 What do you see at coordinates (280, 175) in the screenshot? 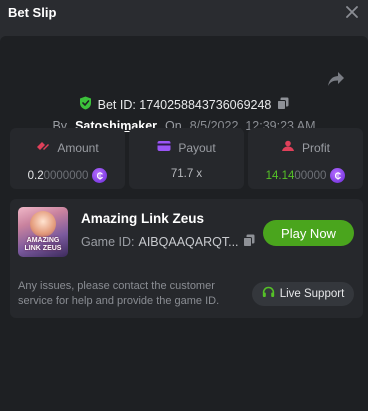
I see `profit-value: 14.14` at bounding box center [280, 175].